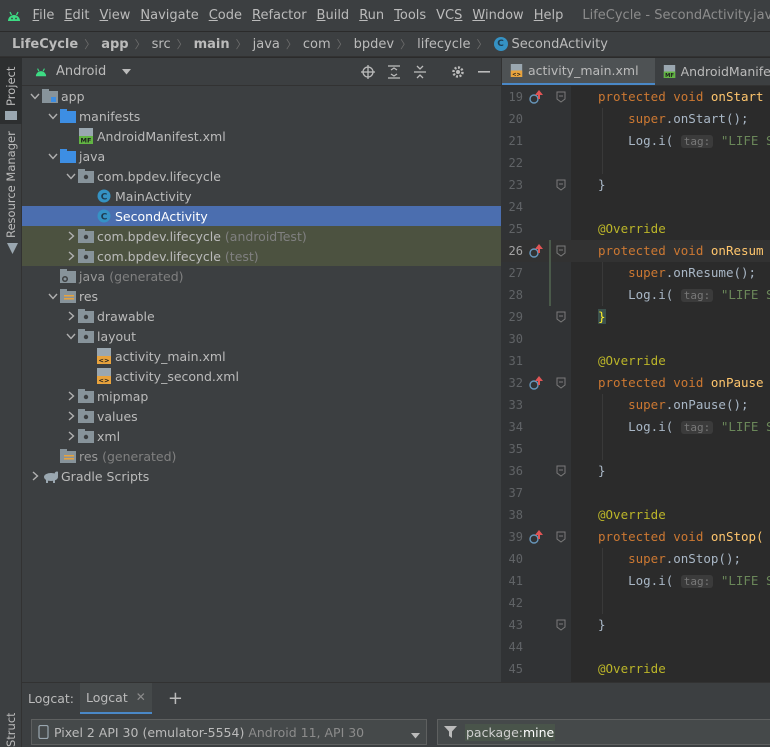  Describe the element at coordinates (635, 581) in the screenshot. I see `code-line: 41 Log.i( tag: "LIFE SI` at that location.